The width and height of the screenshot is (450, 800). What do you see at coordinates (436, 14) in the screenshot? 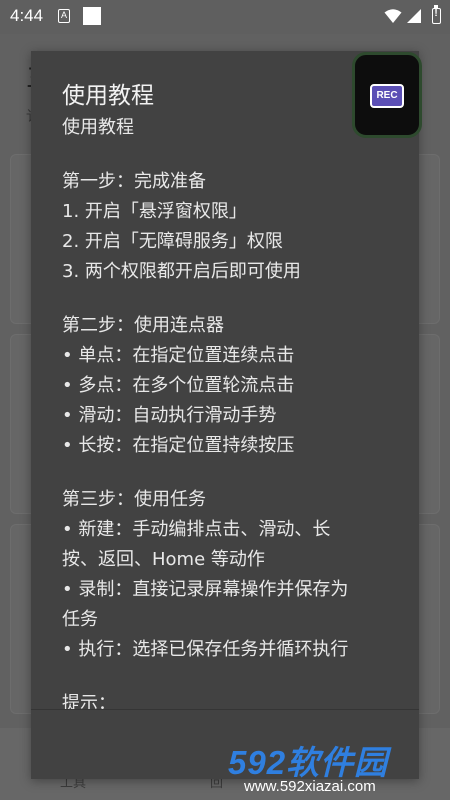
I see `battery-alert-icon` at bounding box center [436, 14].